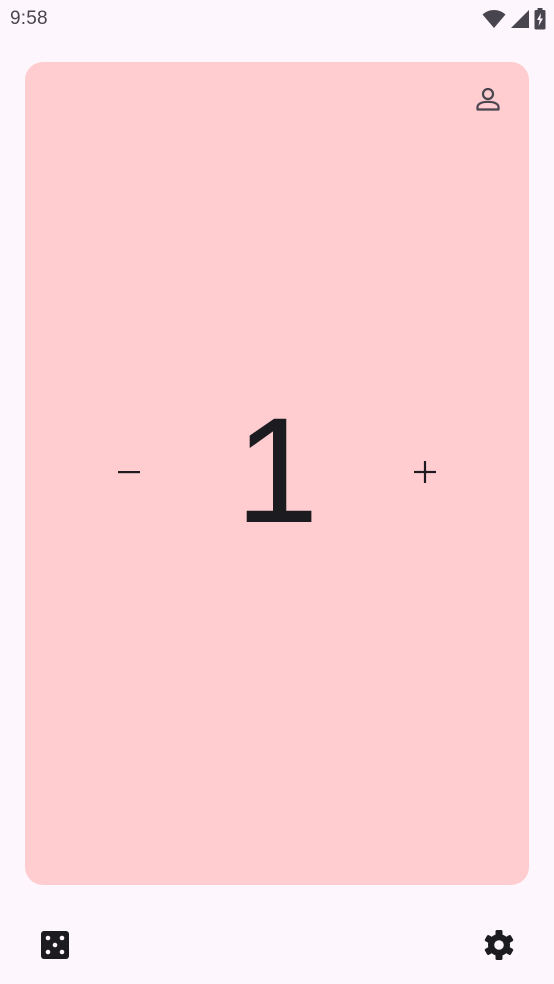 The image size is (554, 984). Describe the element at coordinates (277, 19) in the screenshot. I see `status-bar: 9:58` at that location.